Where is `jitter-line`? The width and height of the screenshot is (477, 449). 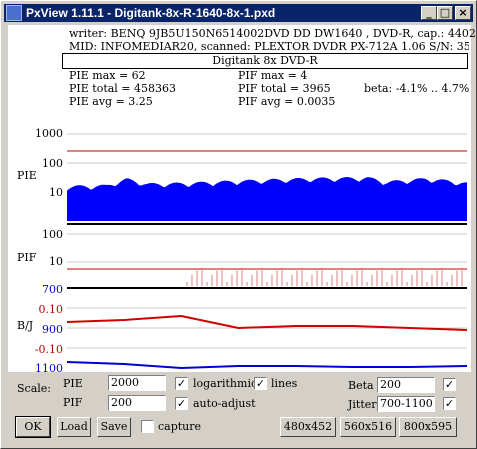
jitter-line is located at coordinates (267, 365).